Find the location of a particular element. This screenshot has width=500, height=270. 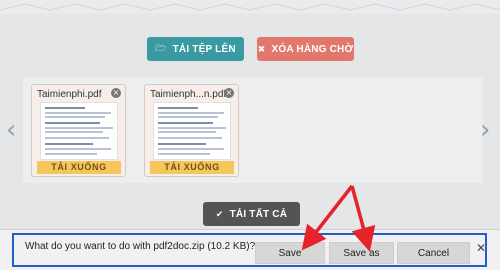

next-arrow-icon: › is located at coordinates (485, 130).